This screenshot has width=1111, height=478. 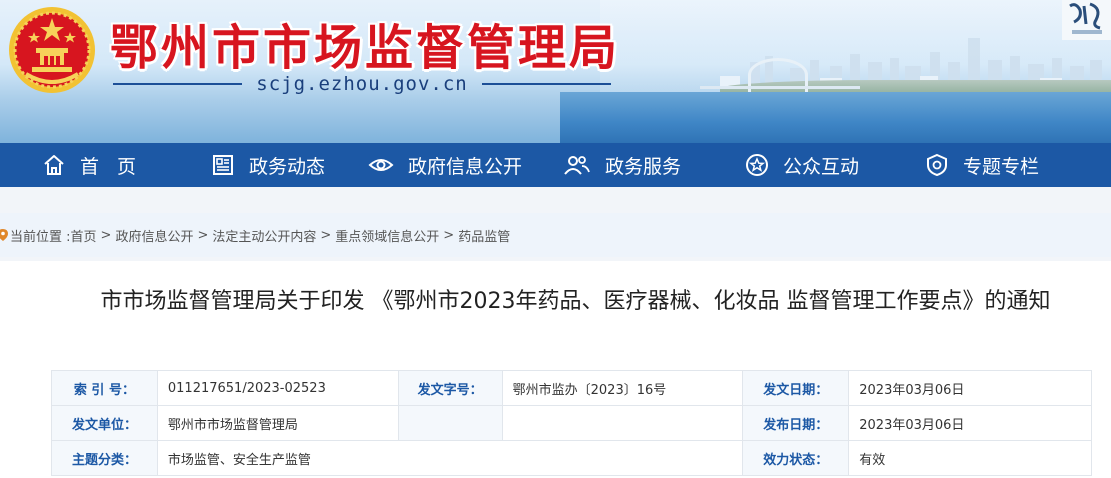 What do you see at coordinates (104, 458) in the screenshot?
I see `topic-label: 主题分类：` at bounding box center [104, 458].